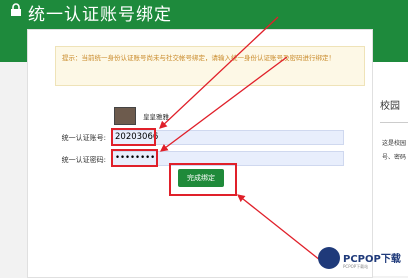  I want to click on watermark-subtext: PCPOP下载站, so click(356, 266).